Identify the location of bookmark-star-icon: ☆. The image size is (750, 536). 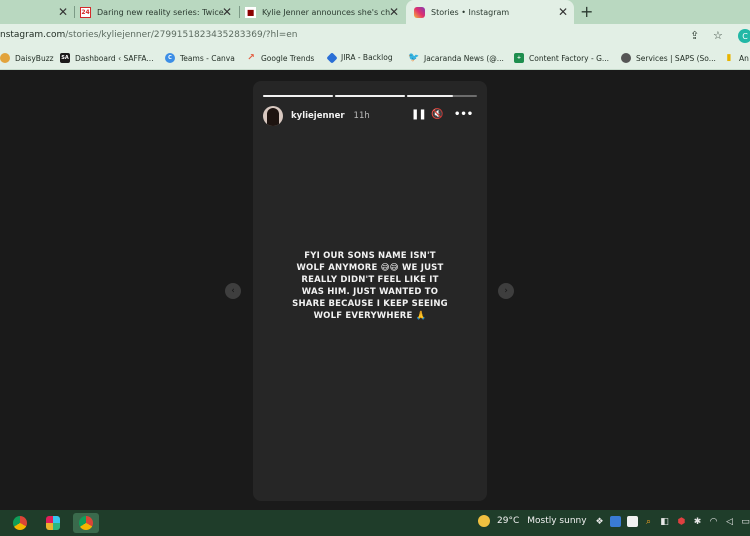
(718, 35).